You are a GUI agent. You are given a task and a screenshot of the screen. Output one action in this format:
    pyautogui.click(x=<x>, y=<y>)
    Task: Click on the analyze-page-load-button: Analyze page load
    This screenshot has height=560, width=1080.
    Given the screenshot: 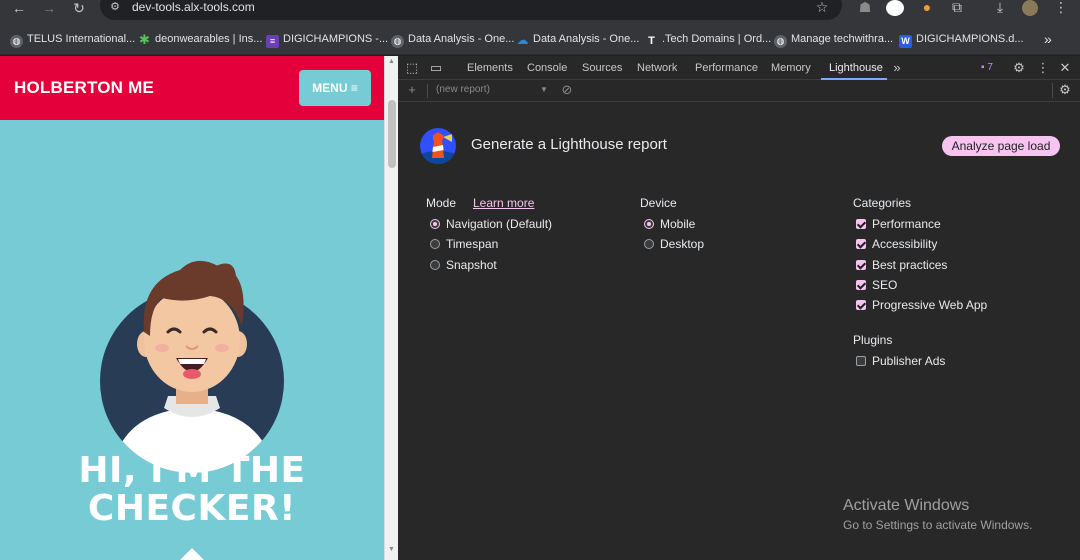 What is the action you would take?
    pyautogui.click(x=1001, y=146)
    